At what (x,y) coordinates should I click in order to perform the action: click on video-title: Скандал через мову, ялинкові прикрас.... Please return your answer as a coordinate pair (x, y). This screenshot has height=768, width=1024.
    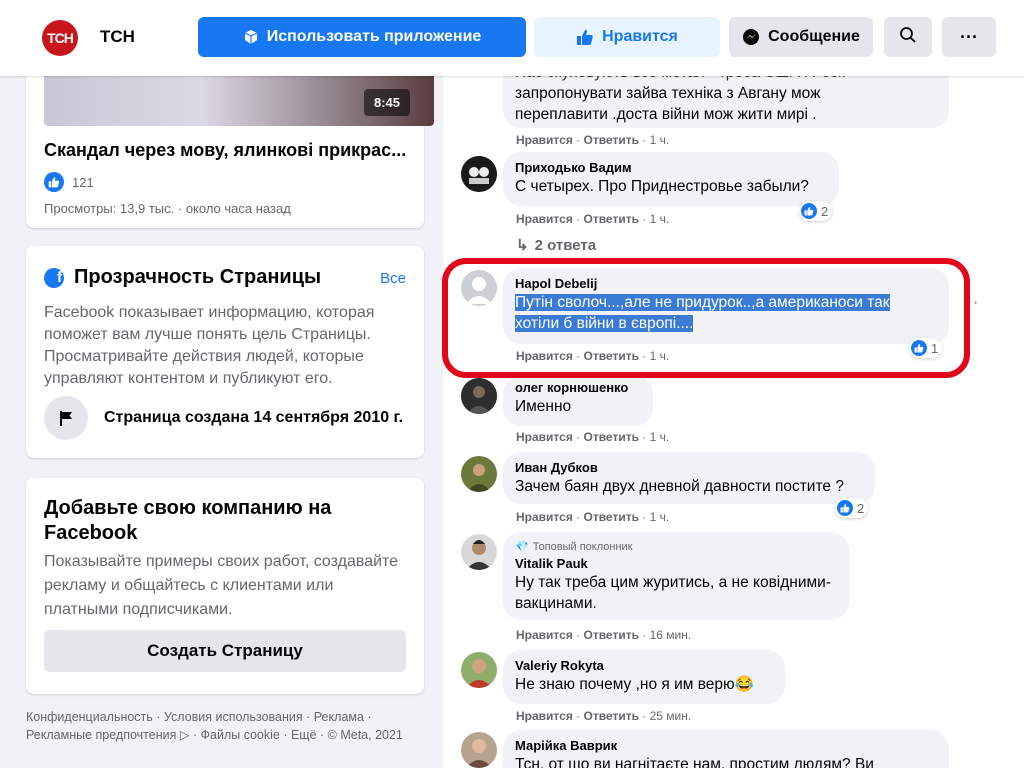
    Looking at the image, I should click on (229, 150).